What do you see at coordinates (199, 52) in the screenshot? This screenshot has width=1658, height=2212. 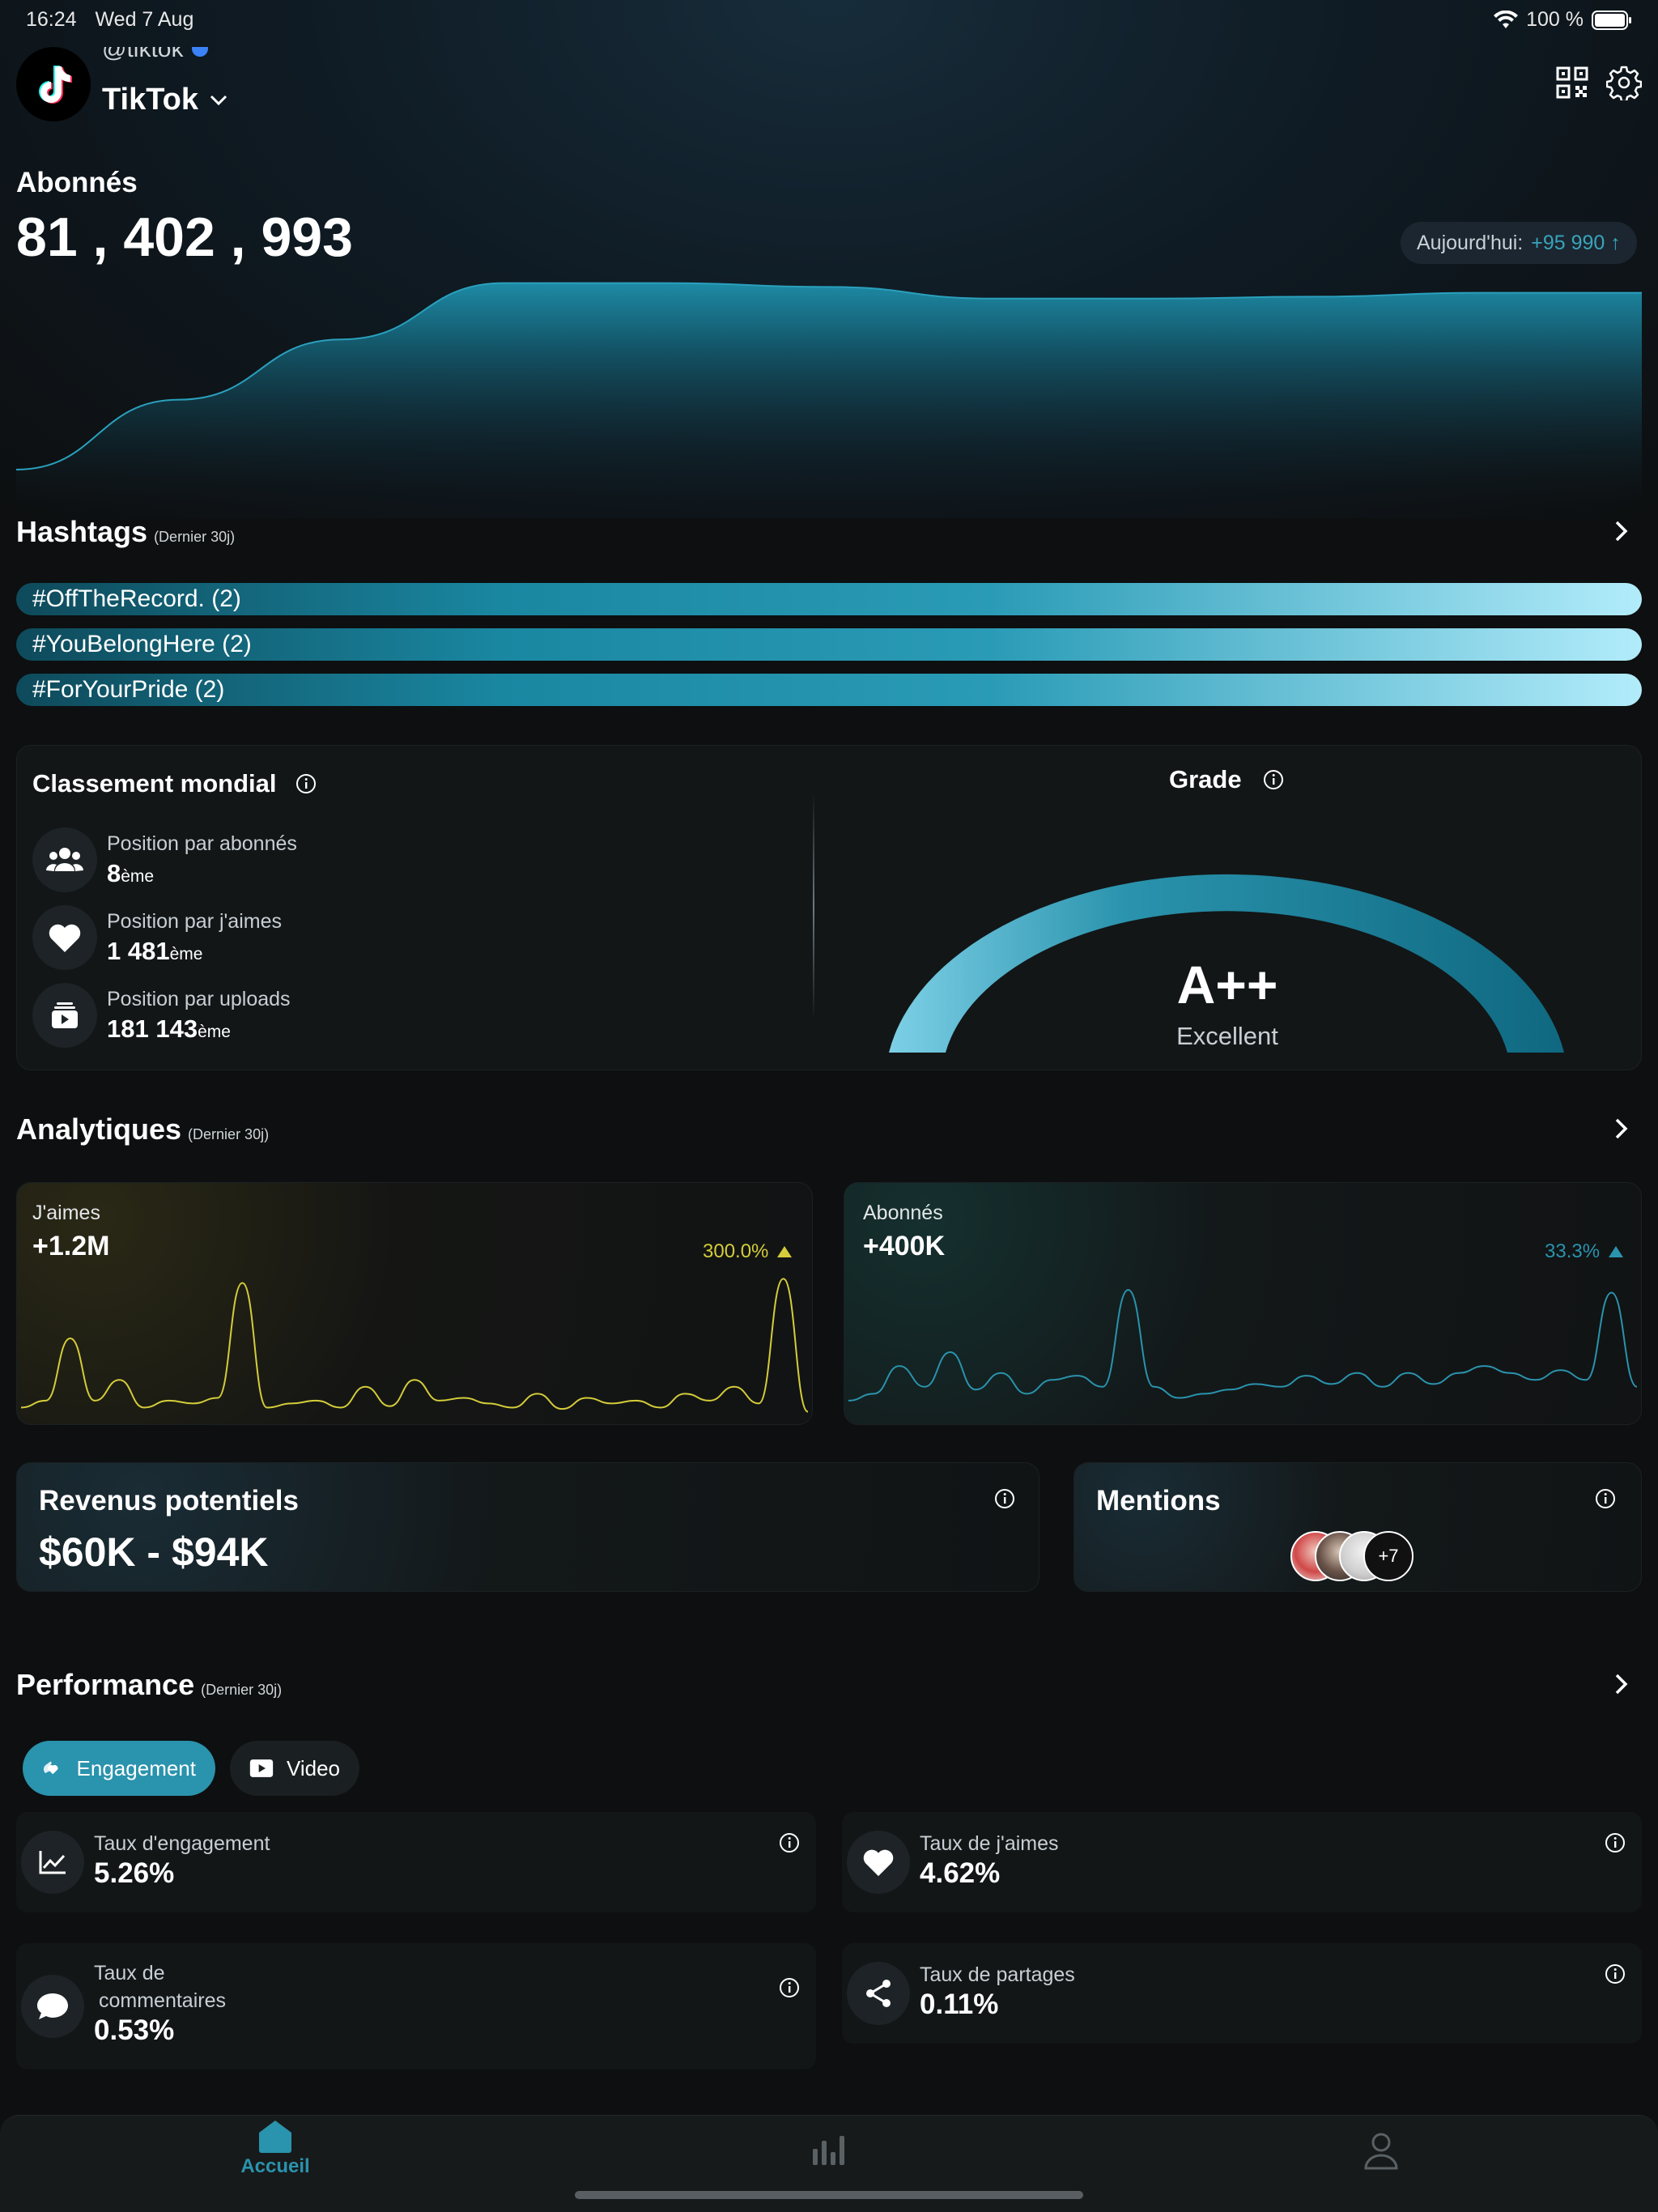 I see `verified-badge-icon` at bounding box center [199, 52].